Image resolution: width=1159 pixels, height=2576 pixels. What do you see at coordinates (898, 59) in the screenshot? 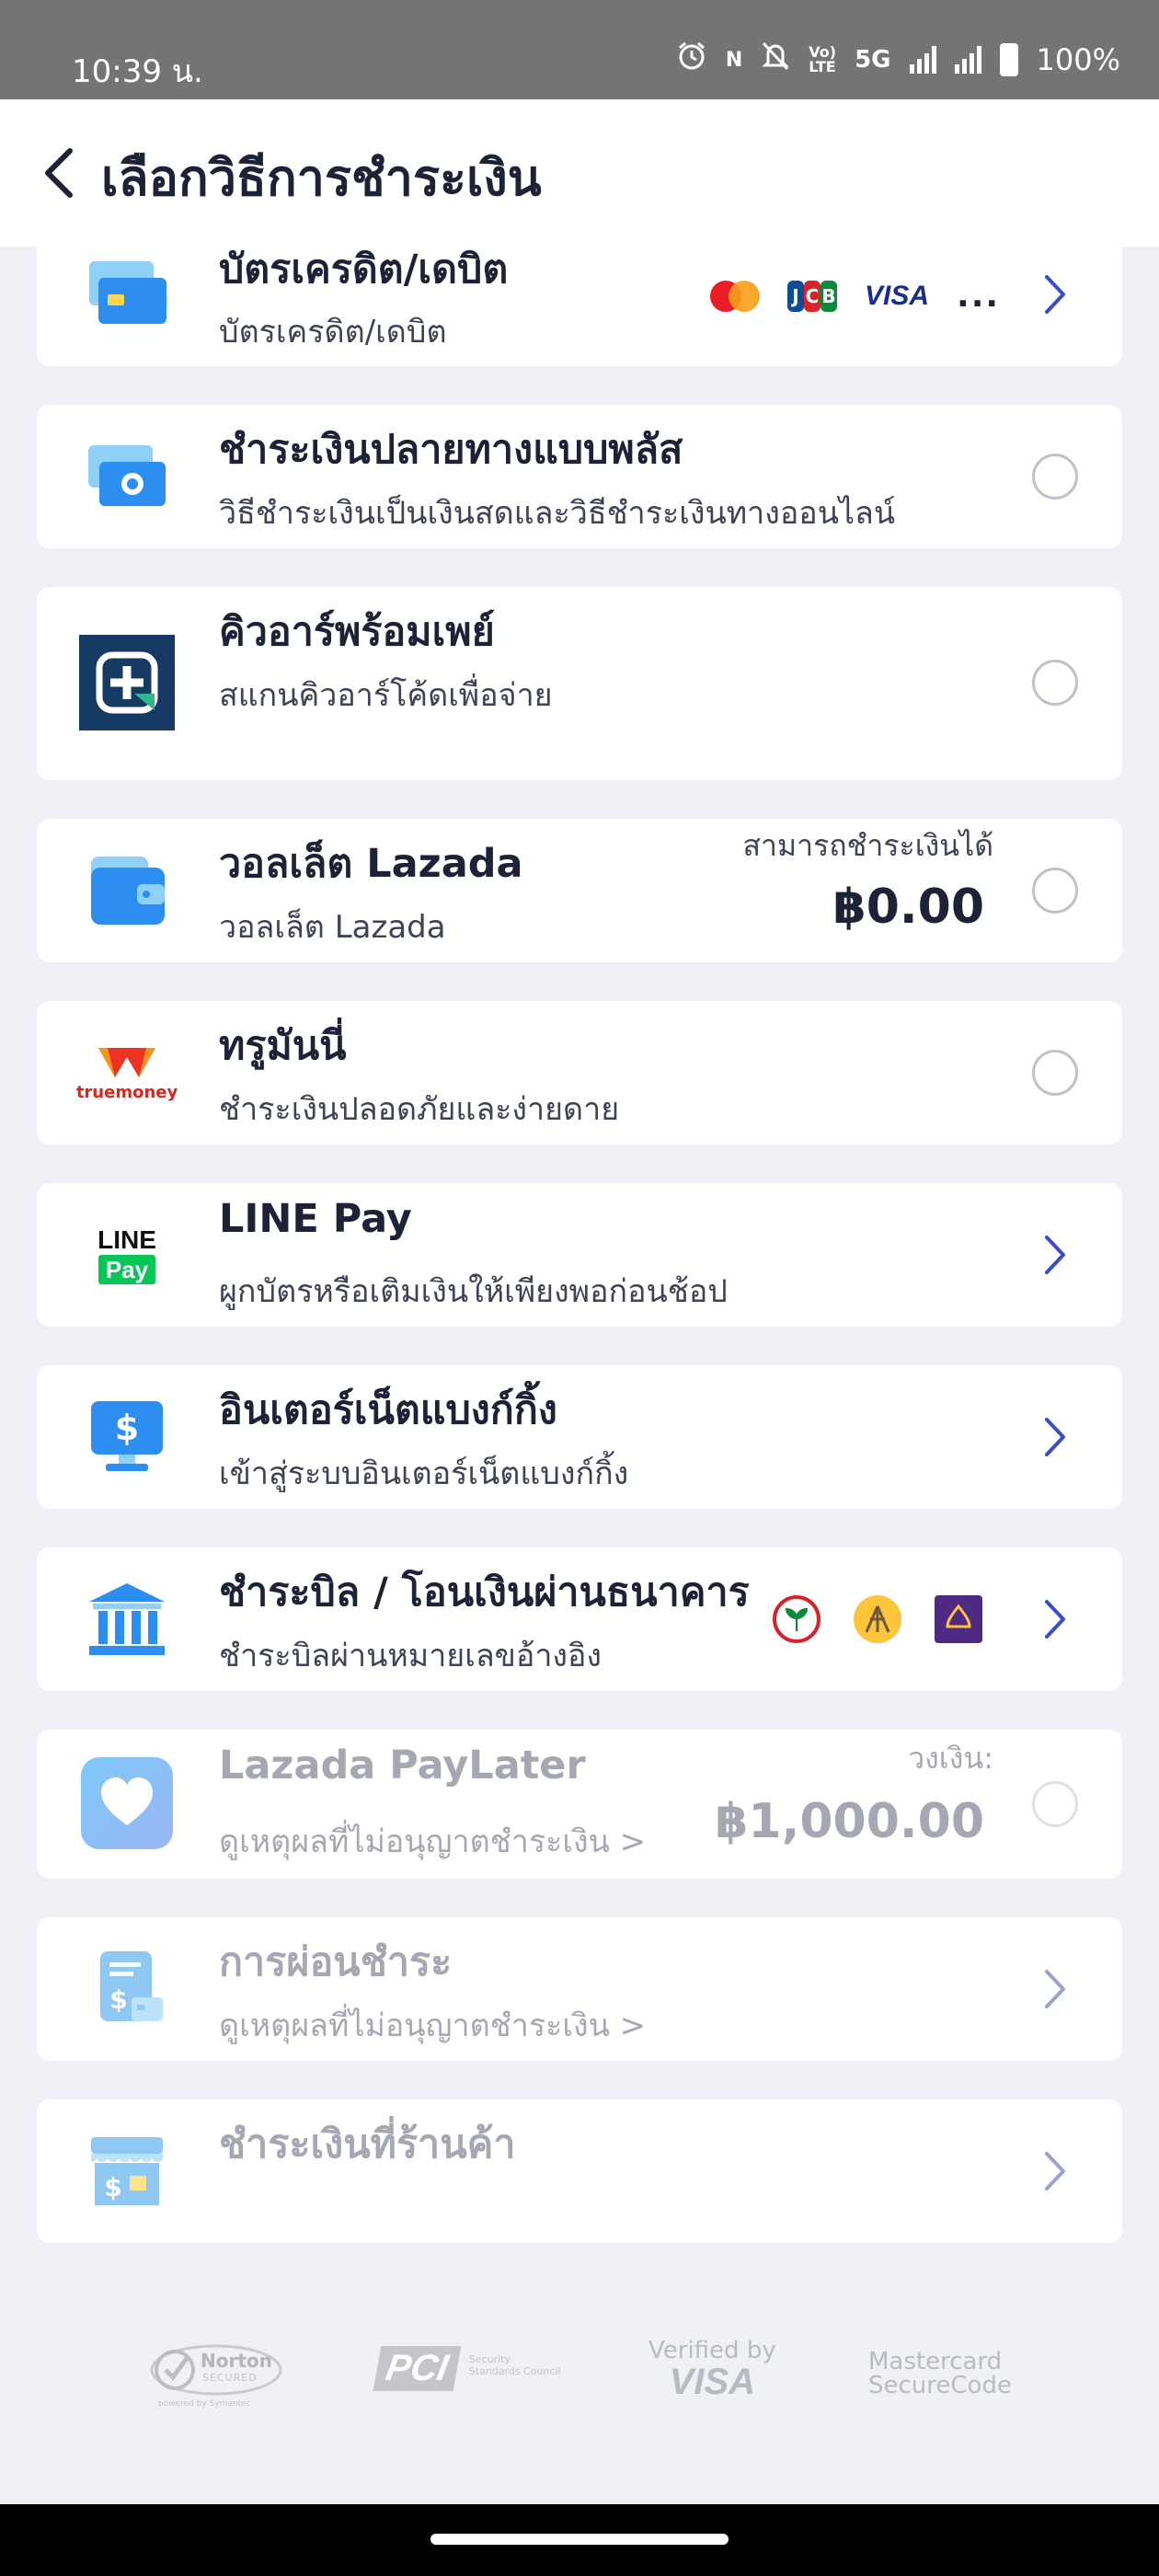
I see `status-icons: N Vo) LTE 5G 100%` at bounding box center [898, 59].